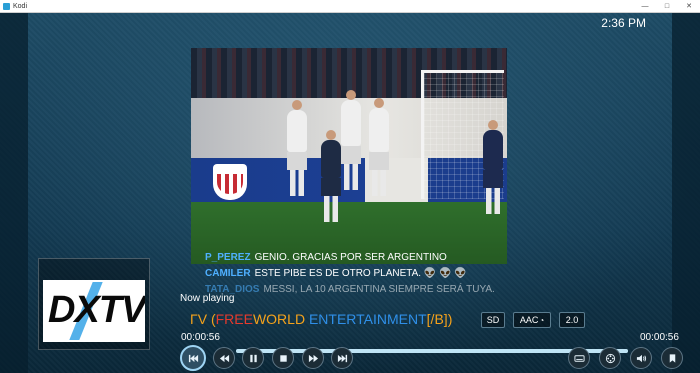  I want to click on right-edge, so click(686, 193).